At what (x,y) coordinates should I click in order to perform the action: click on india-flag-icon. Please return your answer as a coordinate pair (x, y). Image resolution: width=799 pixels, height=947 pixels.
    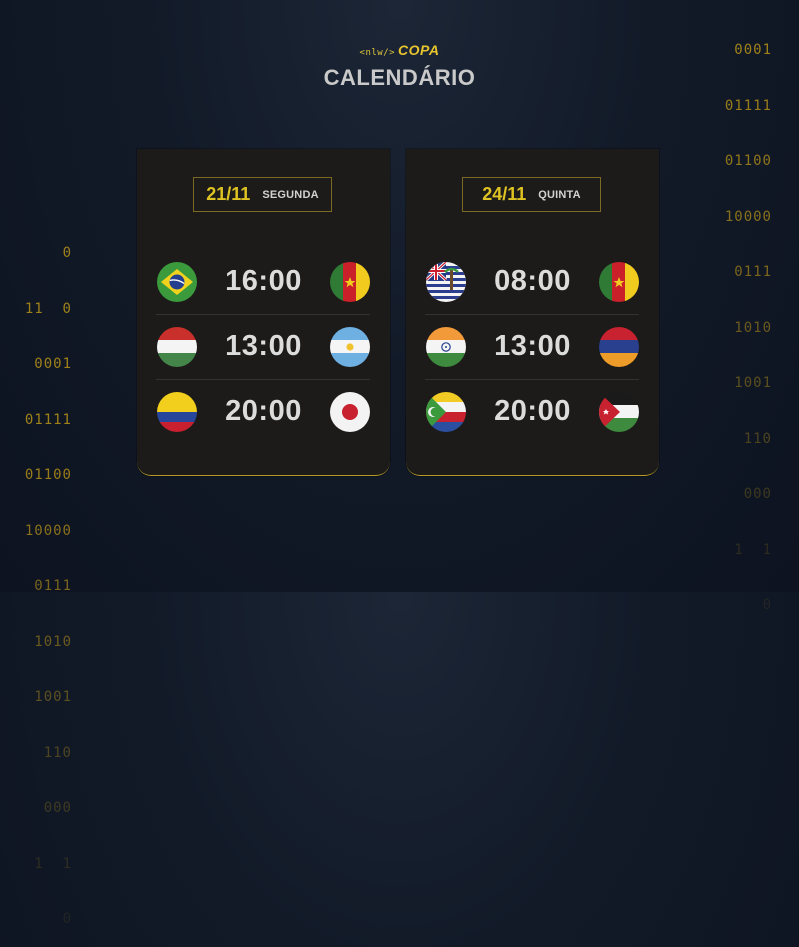
    Looking at the image, I should click on (446, 346).